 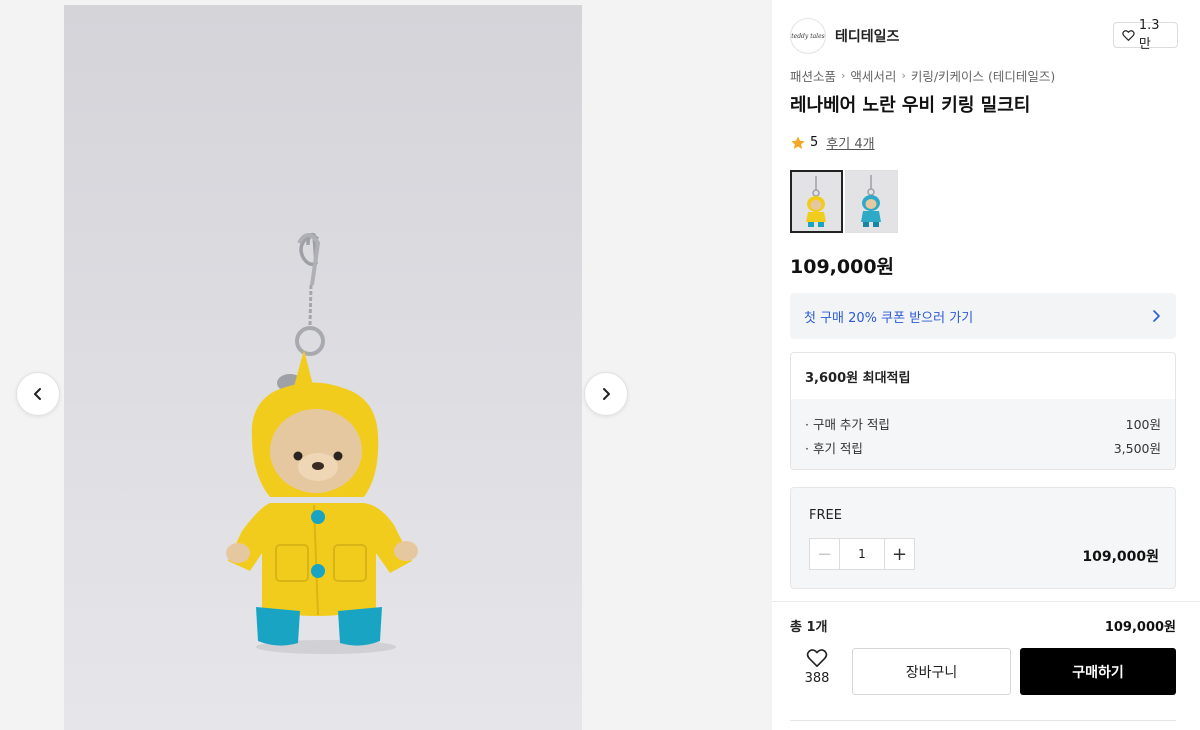 I want to click on product-price: 109,000원, so click(x=842, y=267).